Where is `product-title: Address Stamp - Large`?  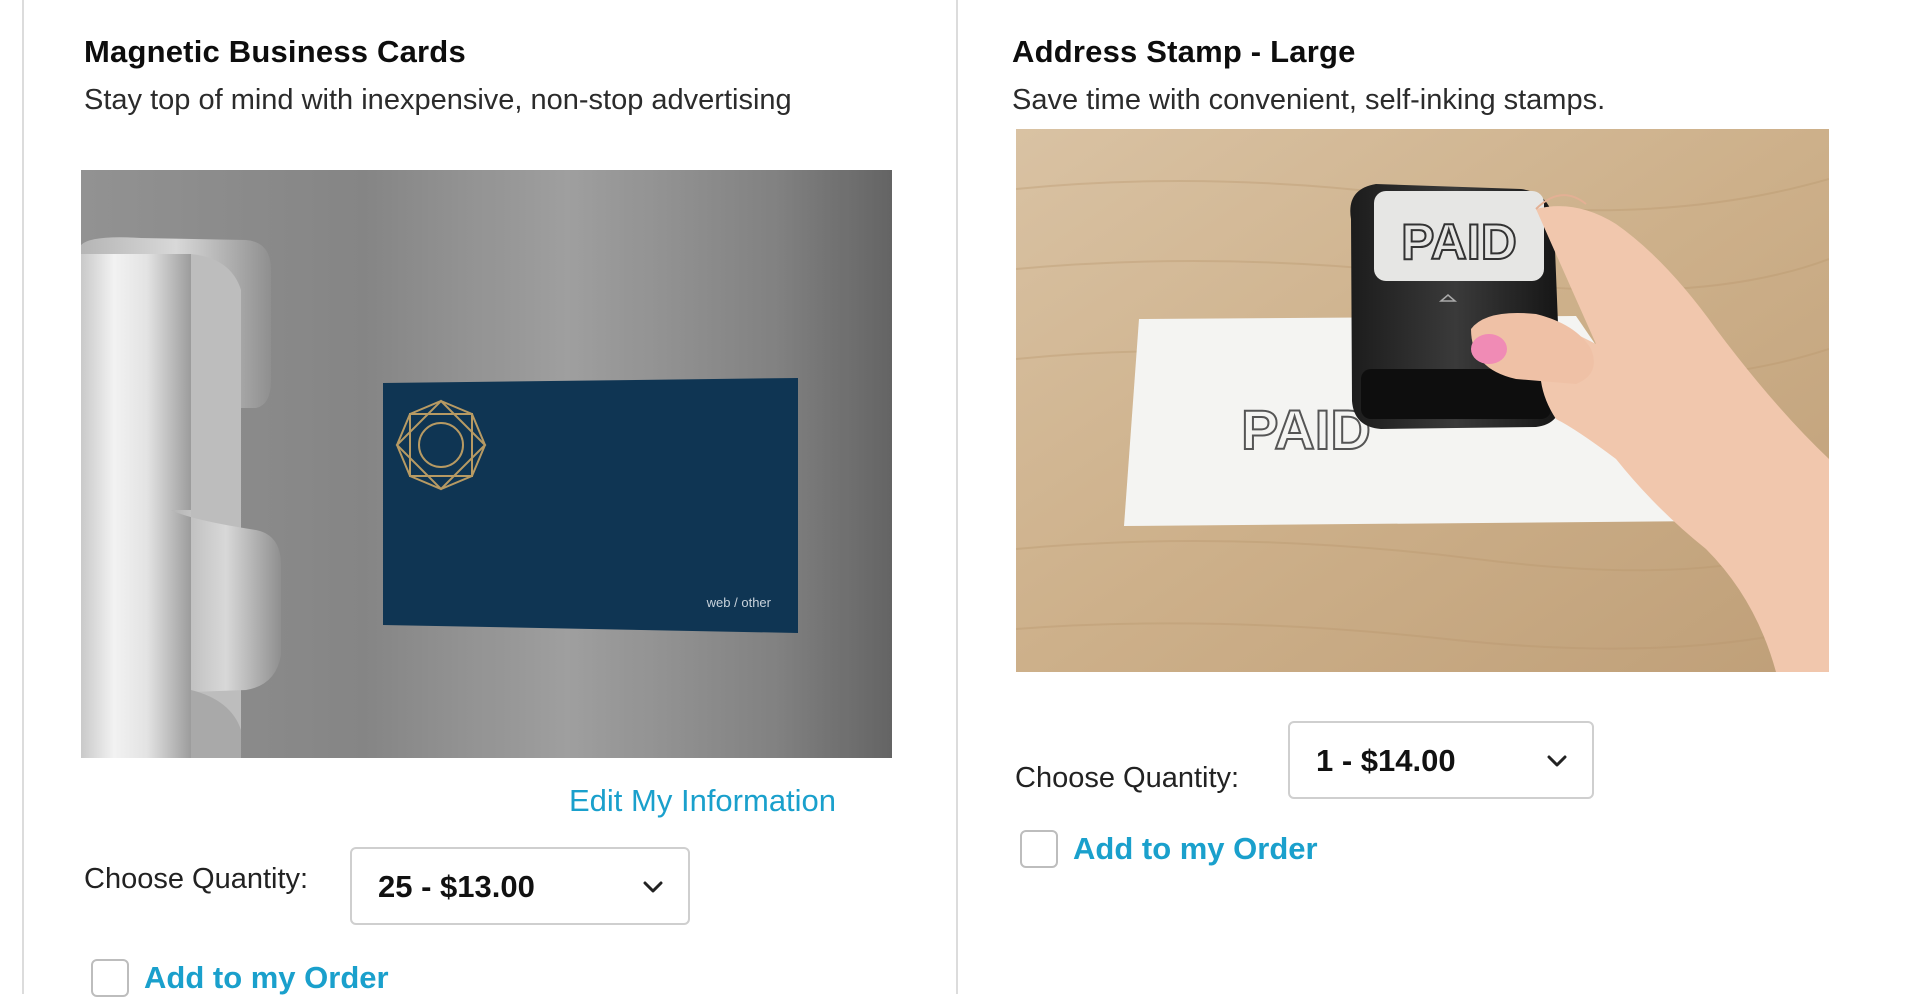
product-title: Address Stamp - Large is located at coordinates (1184, 51).